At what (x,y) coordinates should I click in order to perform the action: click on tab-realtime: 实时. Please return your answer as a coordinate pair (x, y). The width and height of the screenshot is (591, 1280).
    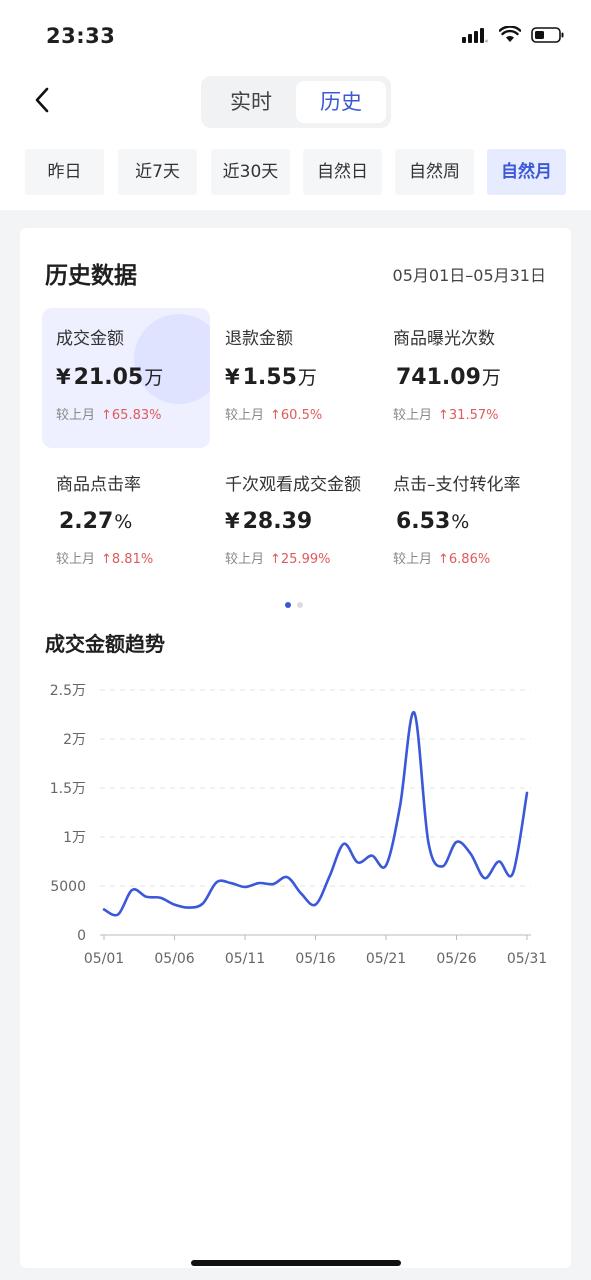
    Looking at the image, I should click on (251, 102).